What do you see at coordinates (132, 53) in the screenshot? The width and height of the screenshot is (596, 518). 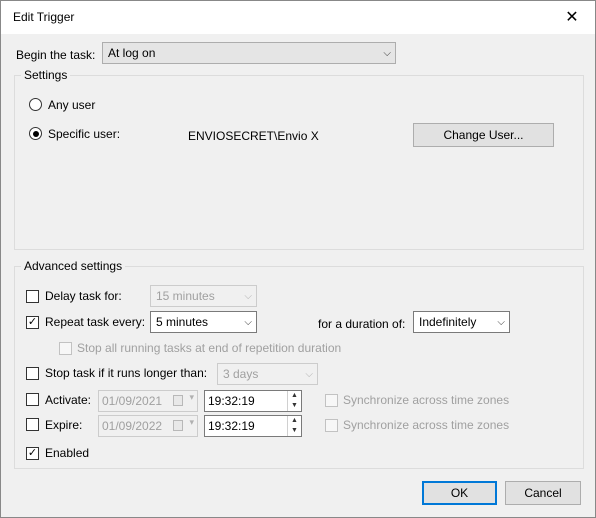 I see `begin-task-value: At log on` at bounding box center [132, 53].